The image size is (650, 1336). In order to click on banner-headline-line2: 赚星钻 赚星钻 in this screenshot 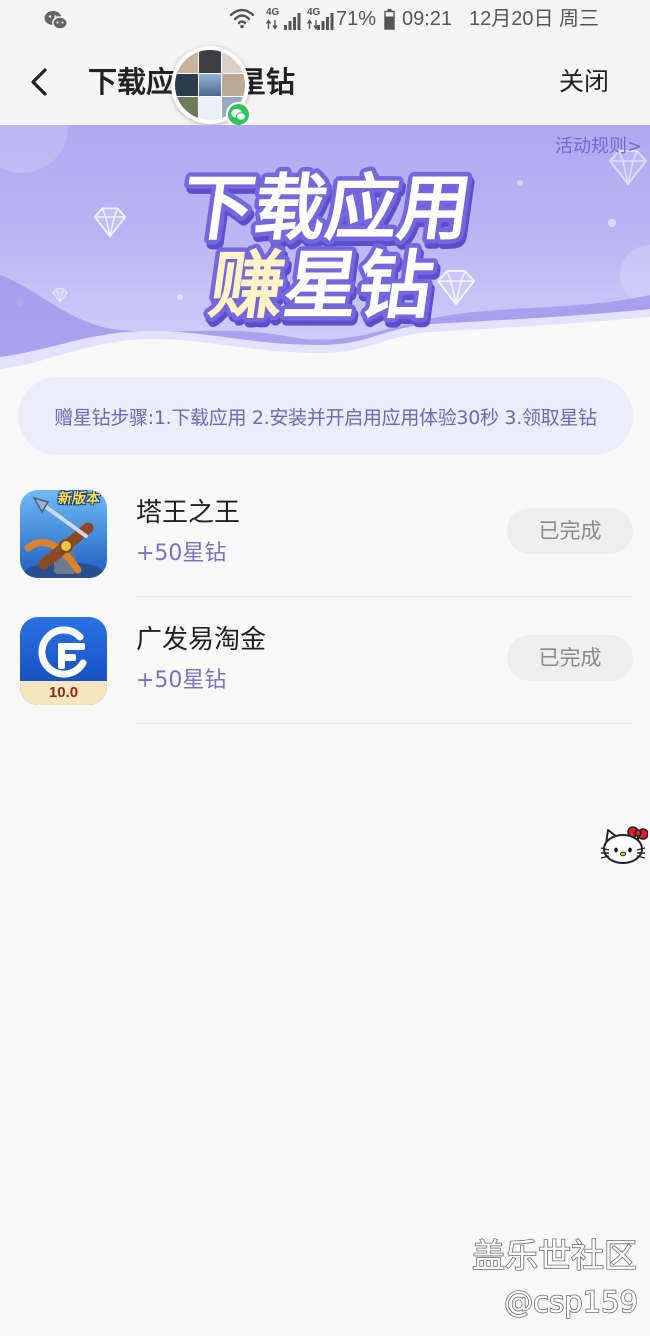, I will do `click(322, 288)`.